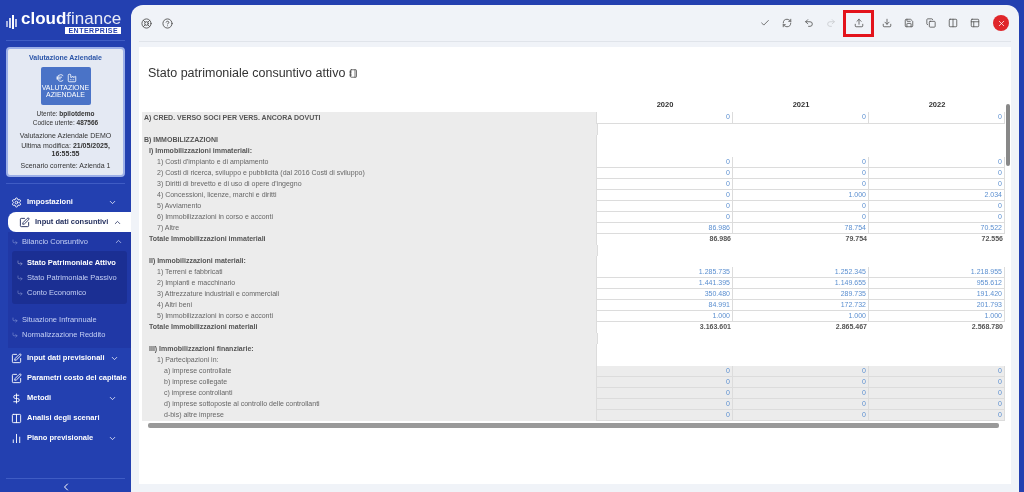 The height and width of the screenshot is (492, 1024). Describe the element at coordinates (146, 23) in the screenshot. I see `lifebuoy-icon` at that location.